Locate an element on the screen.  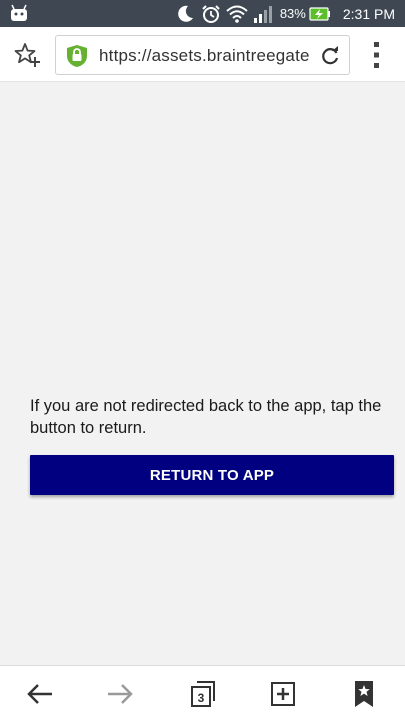
reload-icon is located at coordinates (330, 56).